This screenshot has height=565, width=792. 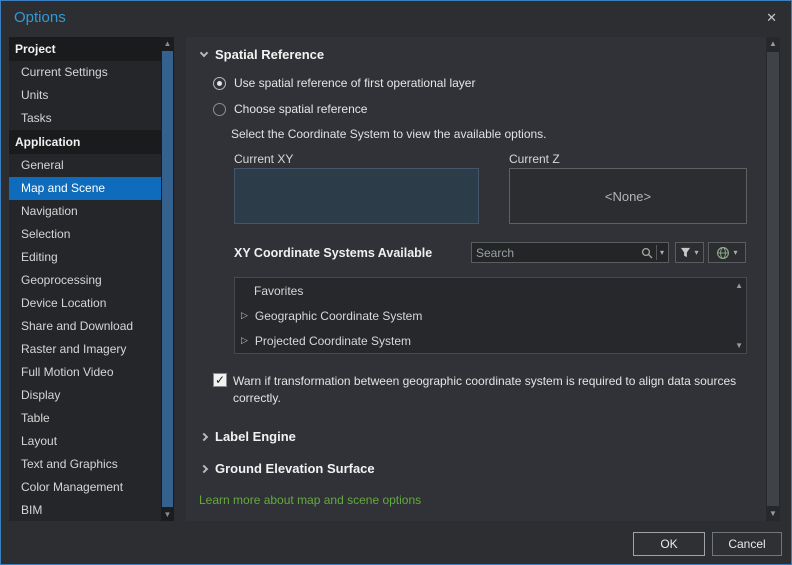 I want to click on sidebar-item-full-motion-video: Full Motion Video, so click(x=85, y=372).